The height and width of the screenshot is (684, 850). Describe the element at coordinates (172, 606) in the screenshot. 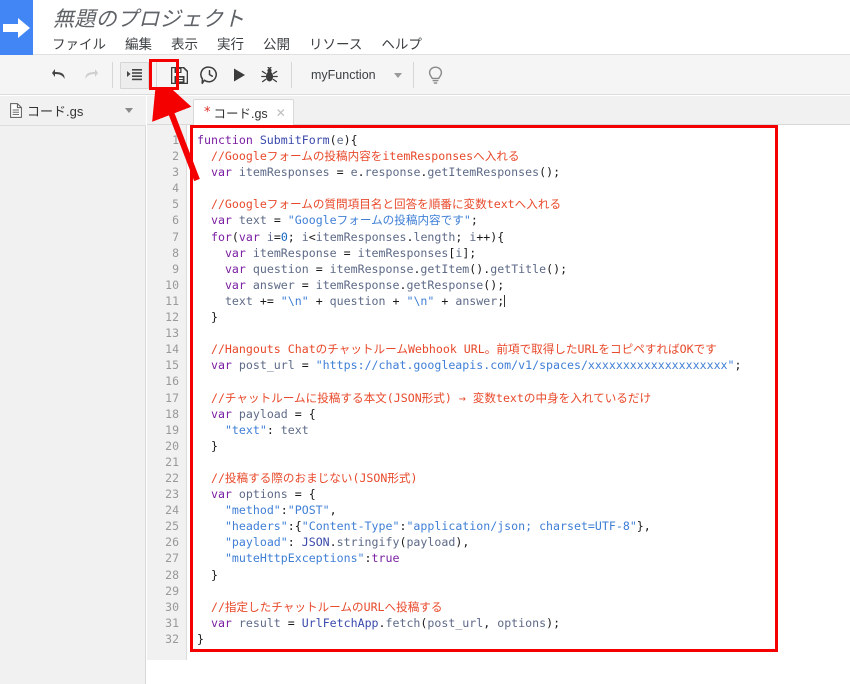

I see `line-number: 30` at that location.